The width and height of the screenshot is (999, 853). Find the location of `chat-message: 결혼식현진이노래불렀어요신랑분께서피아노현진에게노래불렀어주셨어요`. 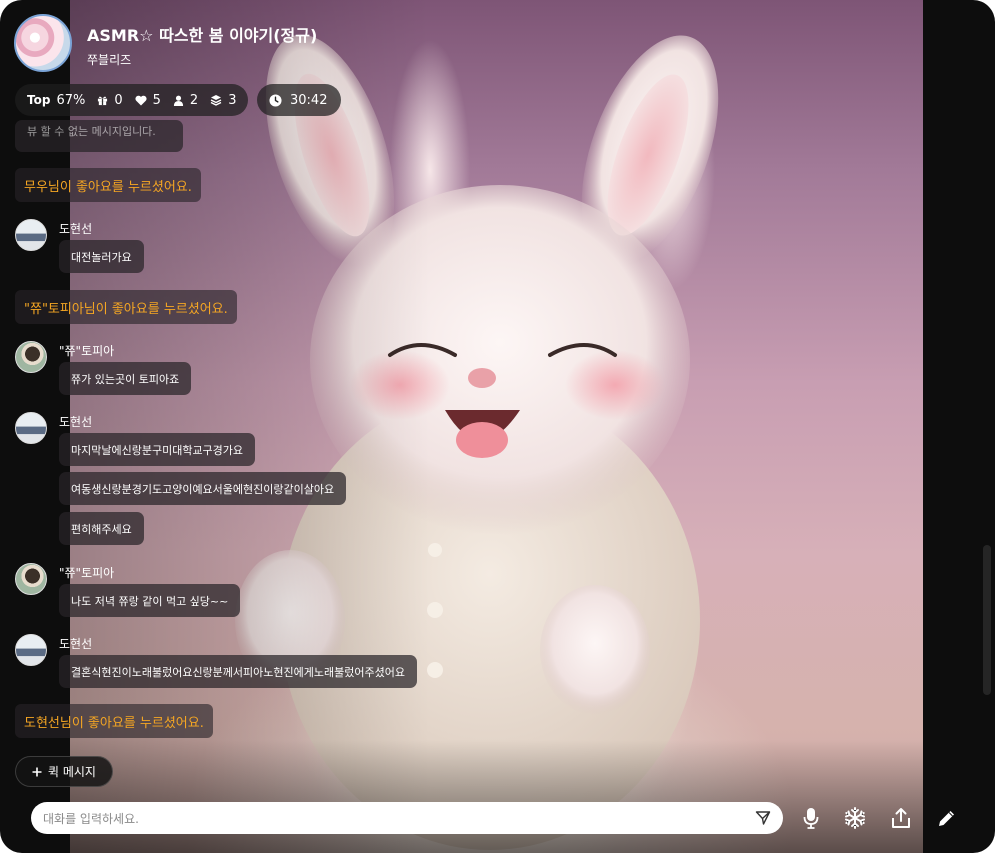

chat-message: 결혼식현진이노래불렀어요신랑분께서피아노현진에게노래불렀어주셨어요 is located at coordinates (238, 671).